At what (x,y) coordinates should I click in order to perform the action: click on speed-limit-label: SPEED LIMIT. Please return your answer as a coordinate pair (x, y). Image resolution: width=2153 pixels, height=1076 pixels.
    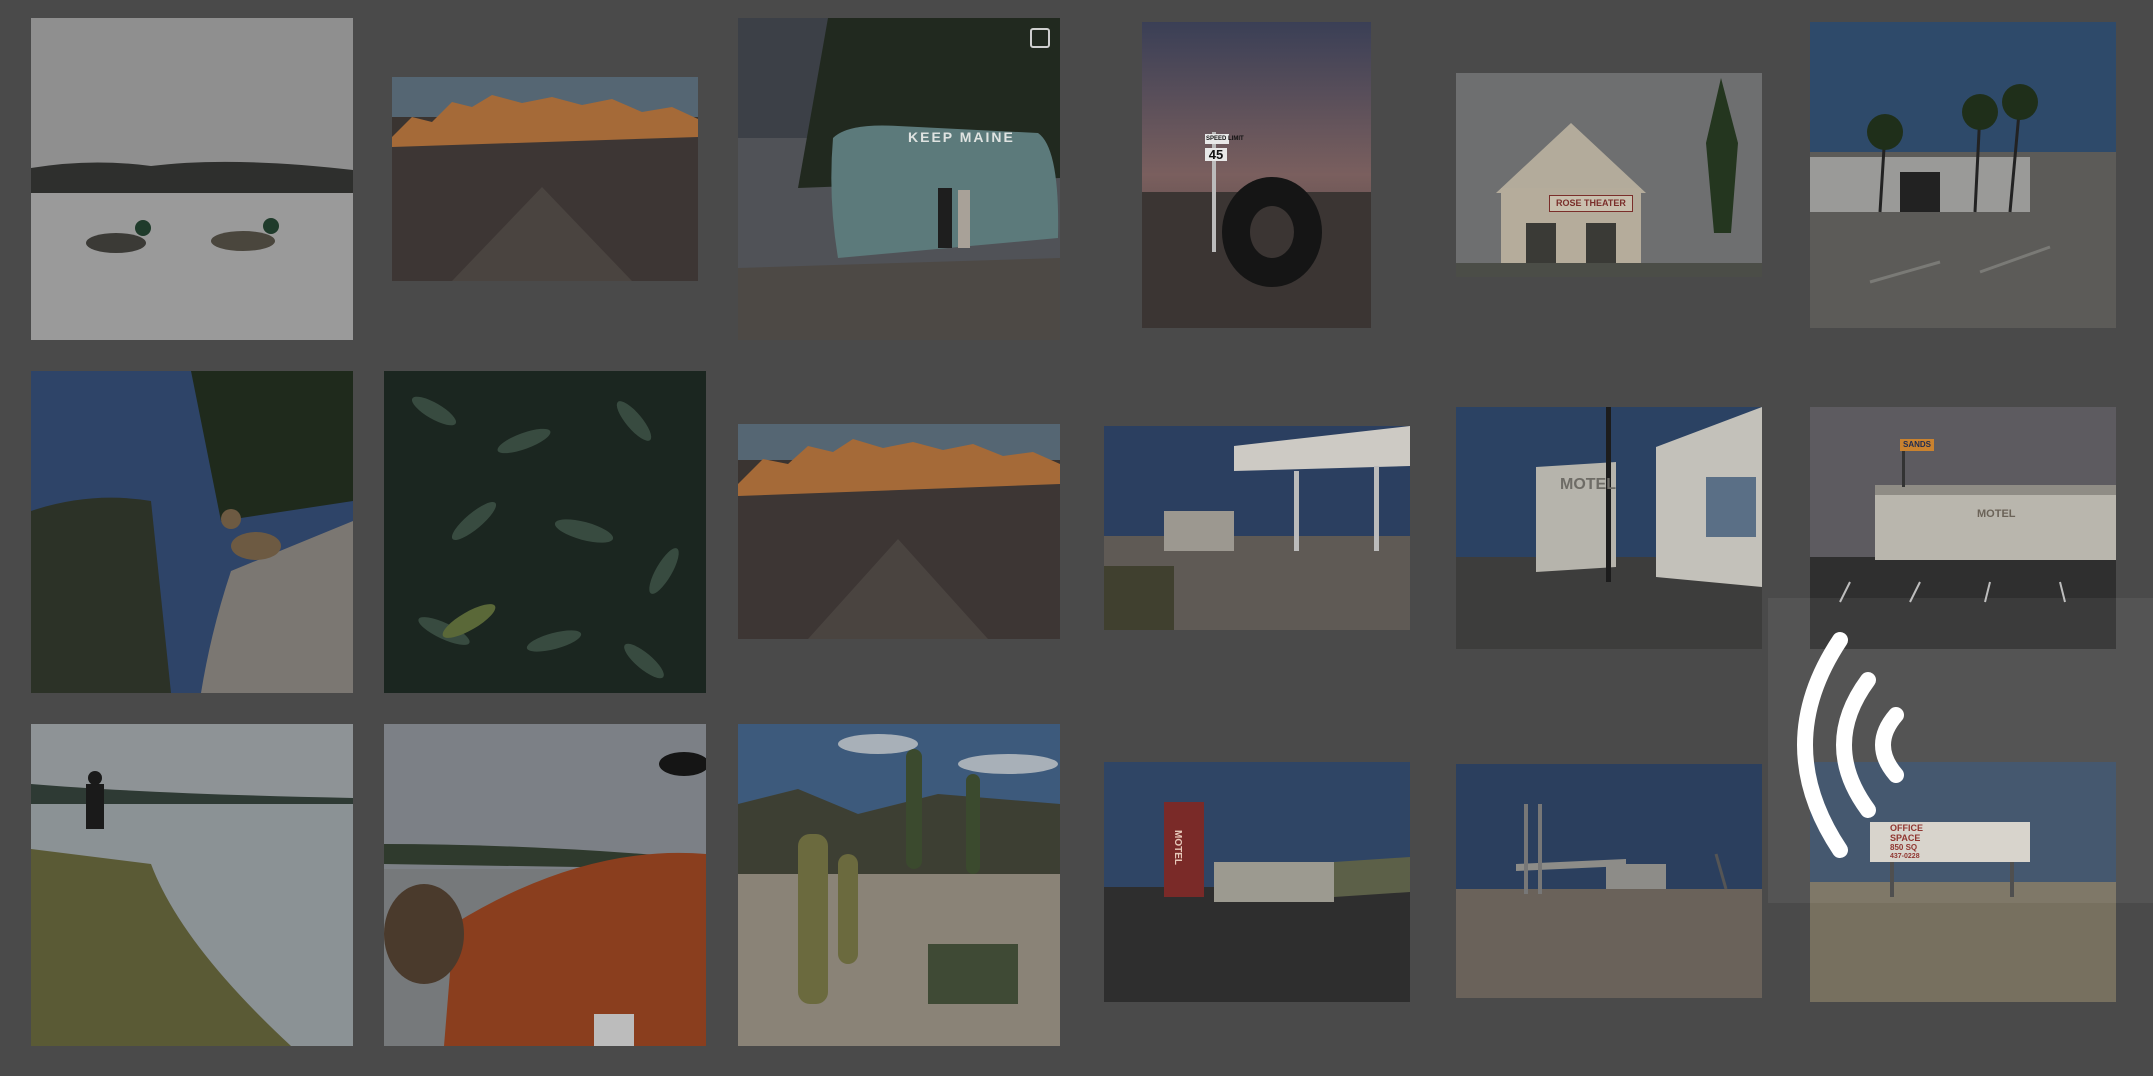
    Looking at the image, I should click on (1224, 139).